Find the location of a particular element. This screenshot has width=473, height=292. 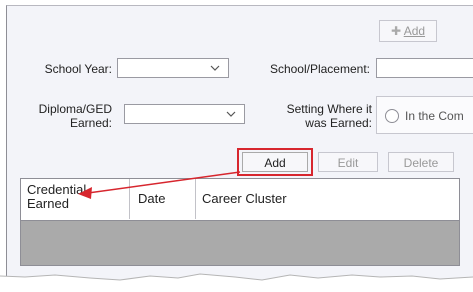

annotation-highlight-box is located at coordinates (275, 162).